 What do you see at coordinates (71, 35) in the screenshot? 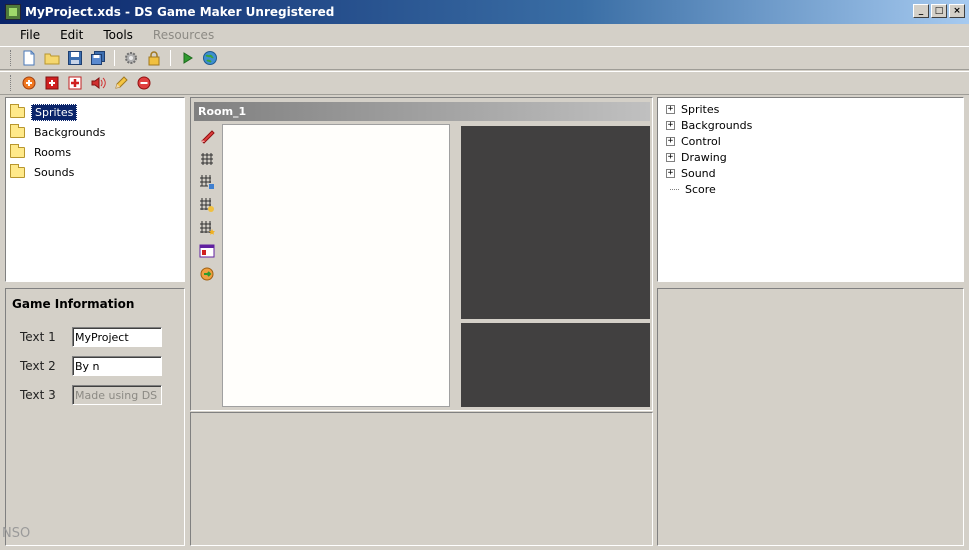
I see `menu-edit: Edit` at bounding box center [71, 35].